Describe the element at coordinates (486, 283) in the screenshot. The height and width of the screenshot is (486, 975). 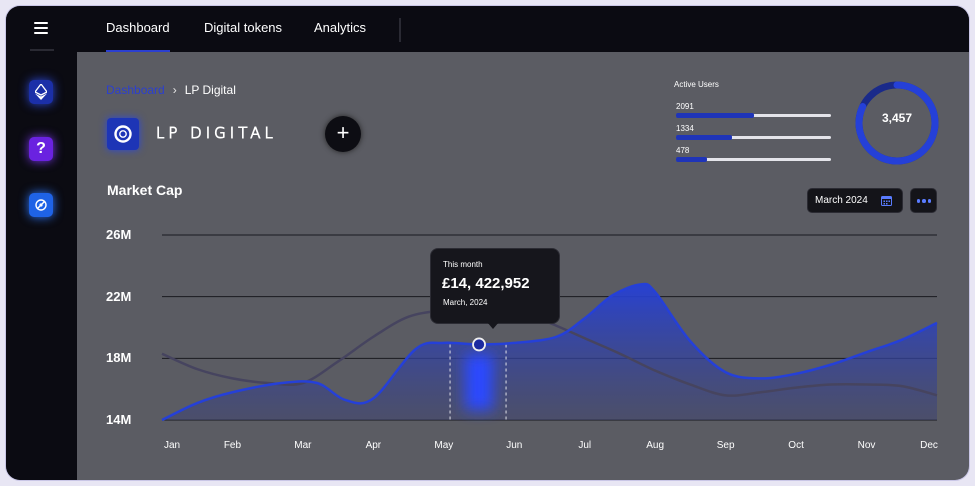
I see `tooltip-value: £14, 422,952` at that location.